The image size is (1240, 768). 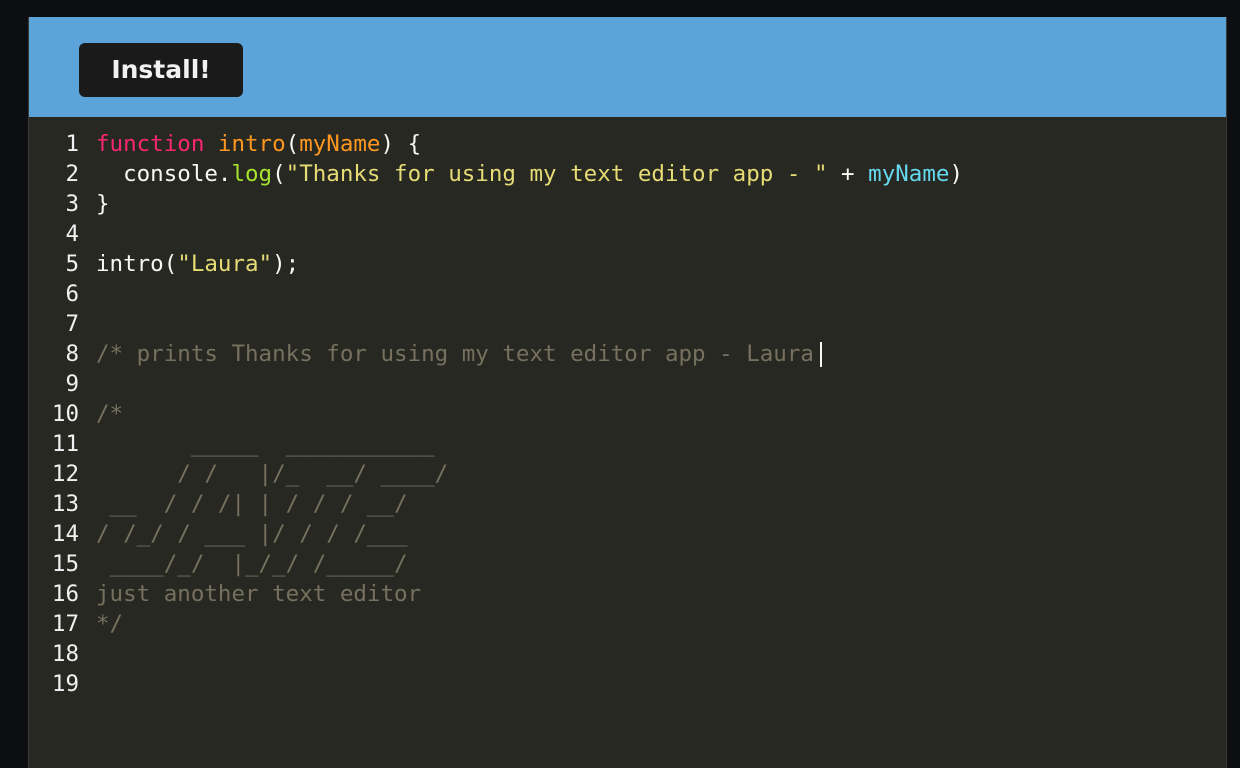 What do you see at coordinates (627, 324) in the screenshot?
I see `code-line: 7` at bounding box center [627, 324].